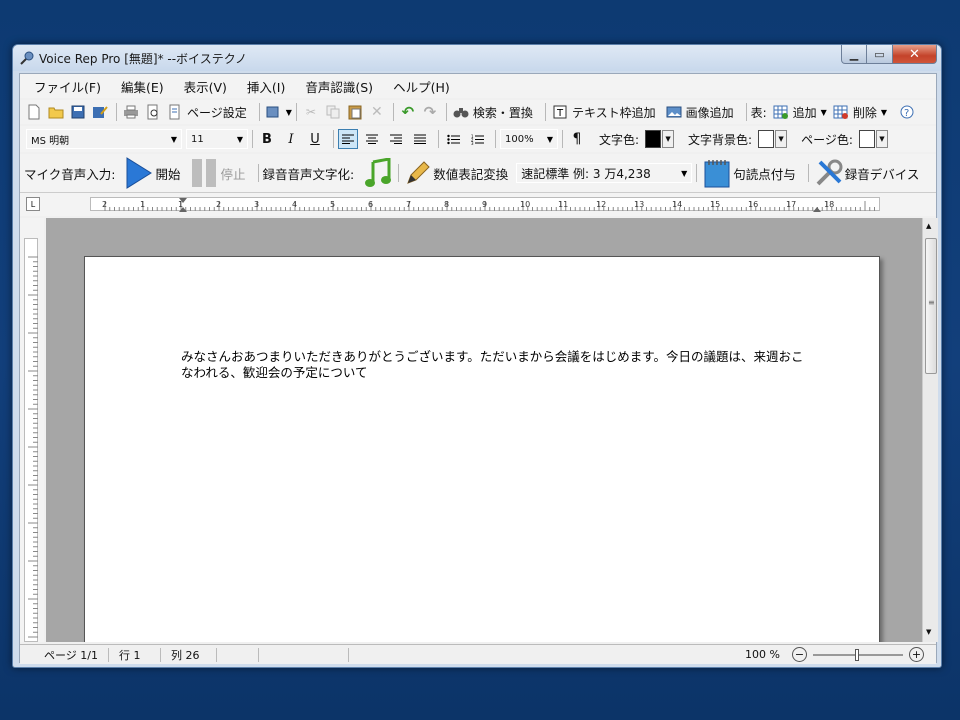 This screenshot has width=960, height=720. I want to click on vertical-scrollbar: ▲ ≡ ▼, so click(930, 430).